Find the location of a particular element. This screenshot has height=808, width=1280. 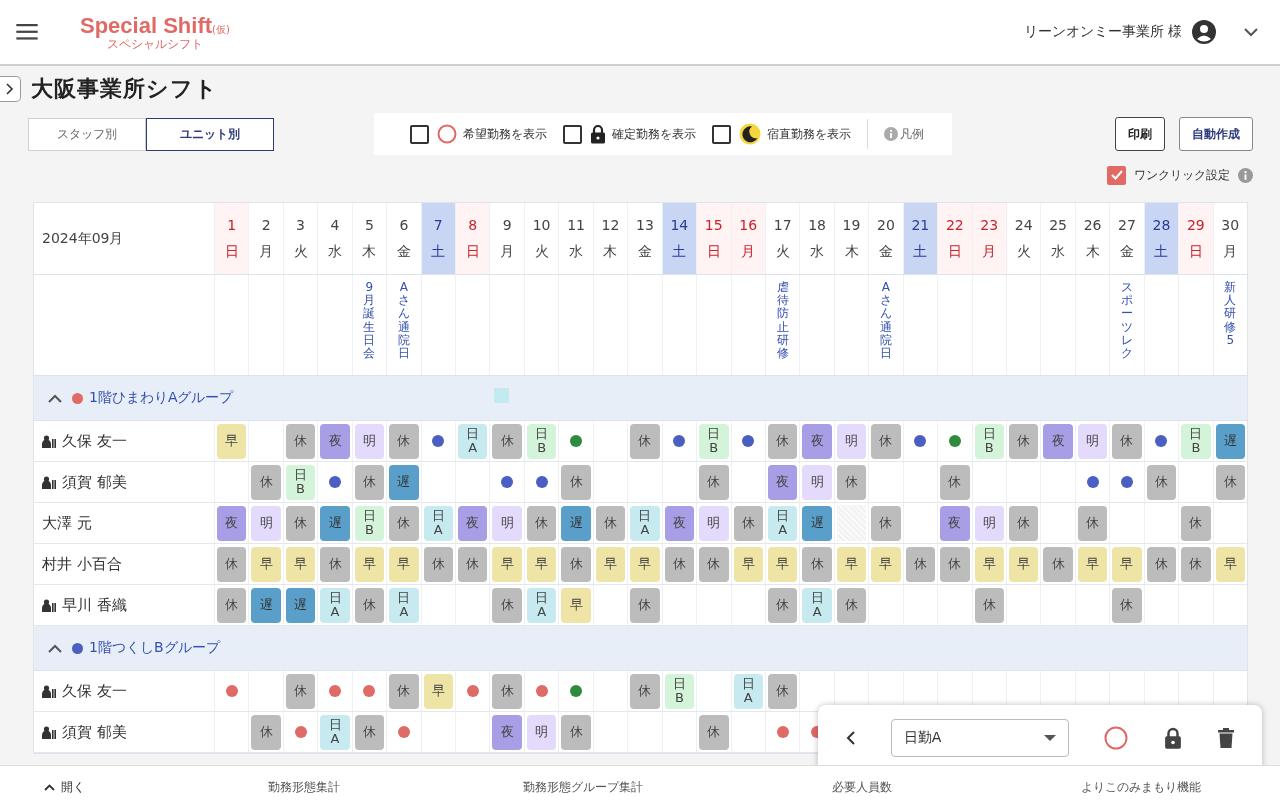

circle-icon is located at coordinates (1116, 738).